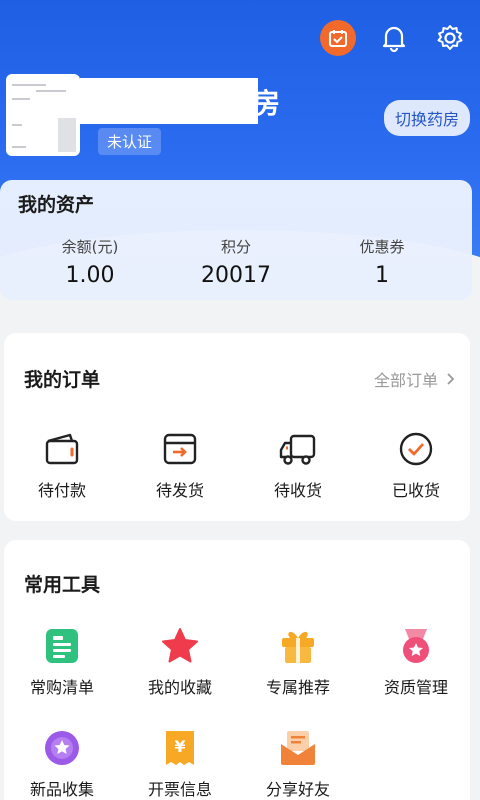  Describe the element at coordinates (43, 115) in the screenshot. I see `avatar` at that location.